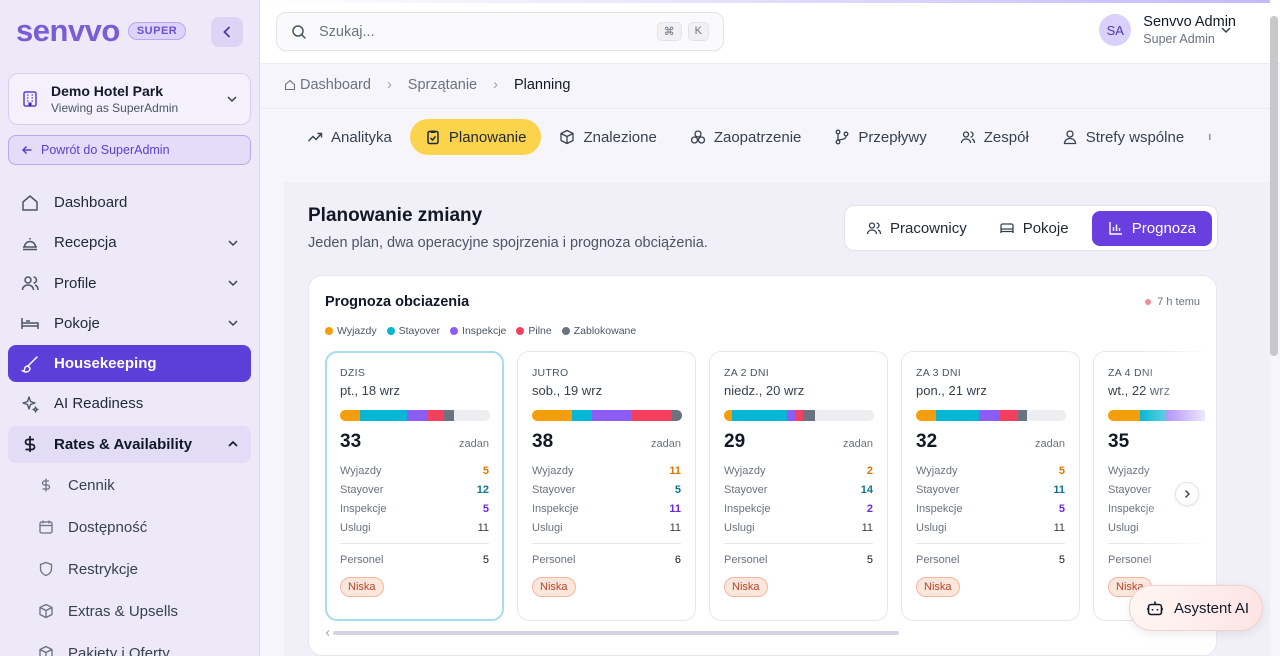  I want to click on dollar-icon, so click(30, 444).